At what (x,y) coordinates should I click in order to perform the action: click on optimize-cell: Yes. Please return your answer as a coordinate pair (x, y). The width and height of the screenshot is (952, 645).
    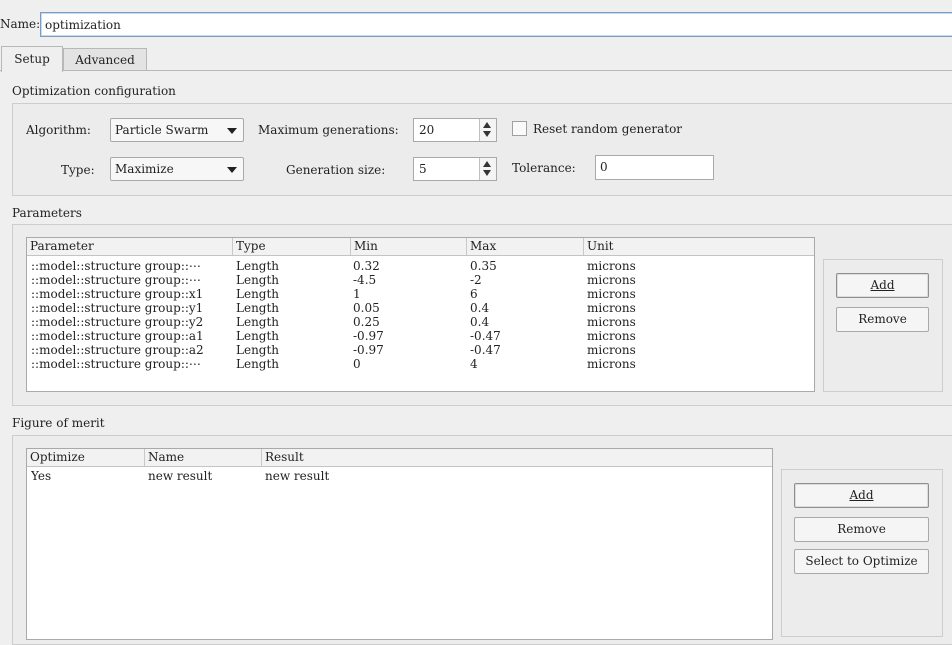
    Looking at the image, I should click on (41, 476).